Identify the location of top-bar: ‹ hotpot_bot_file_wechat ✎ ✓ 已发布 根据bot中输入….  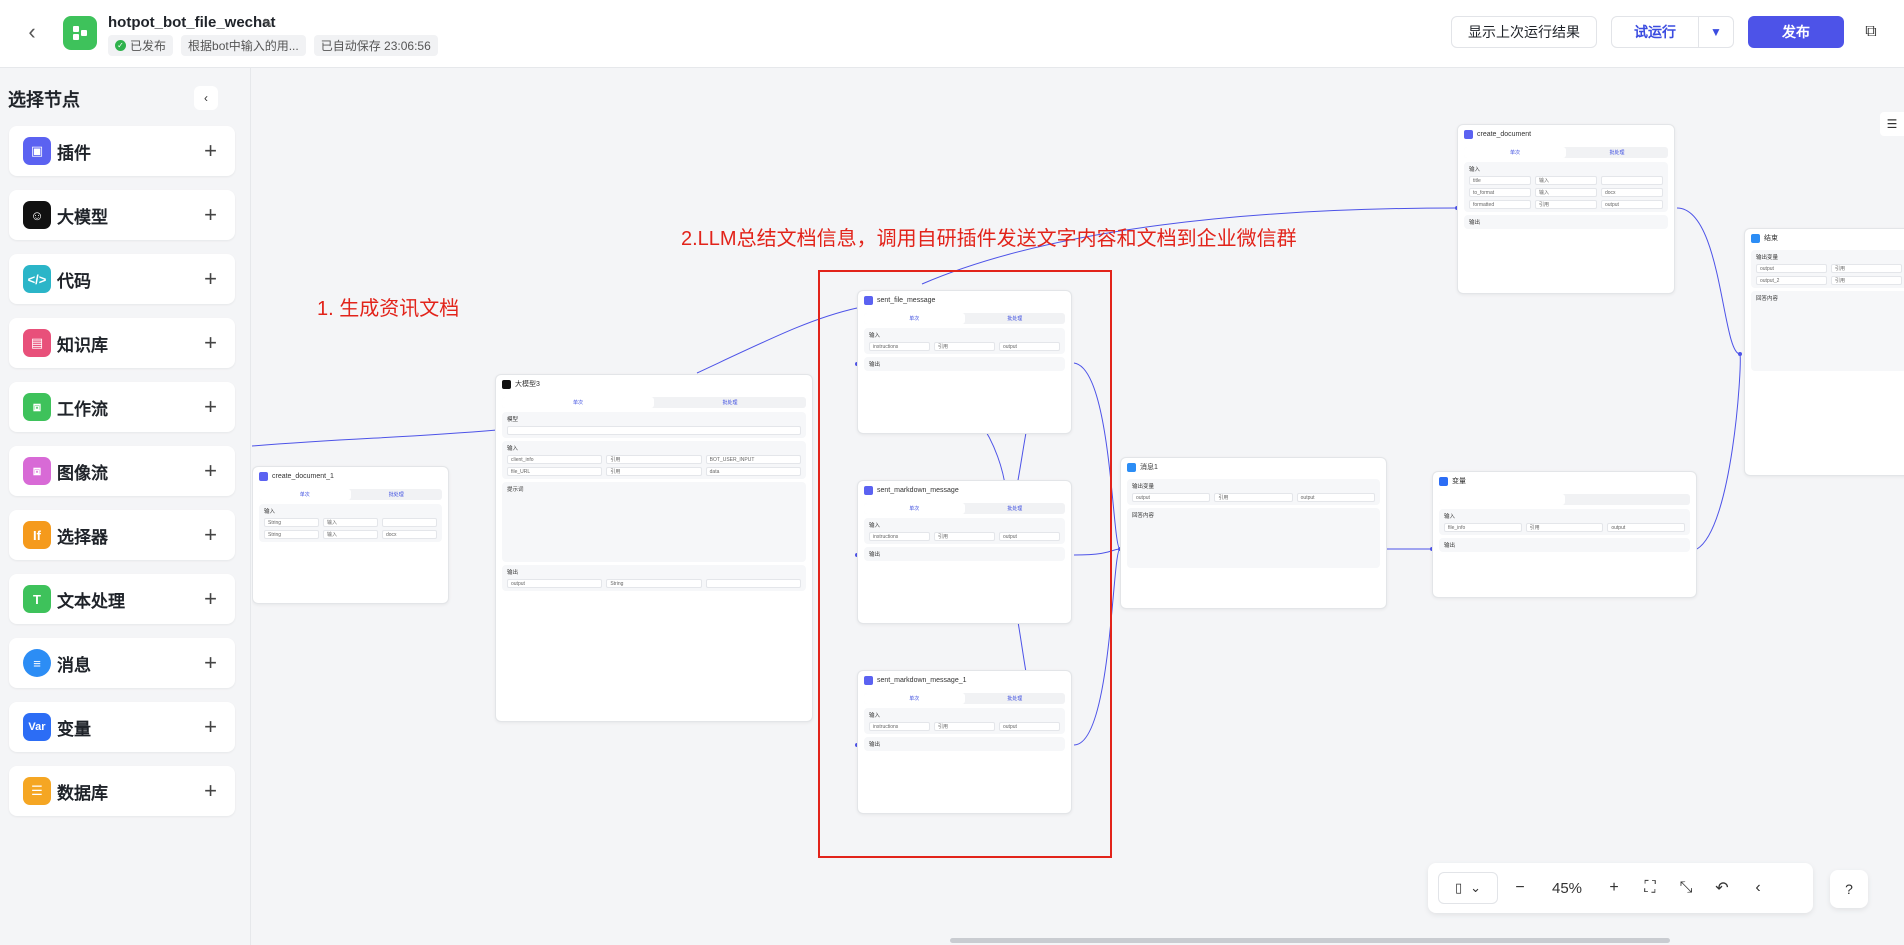
(952, 34).